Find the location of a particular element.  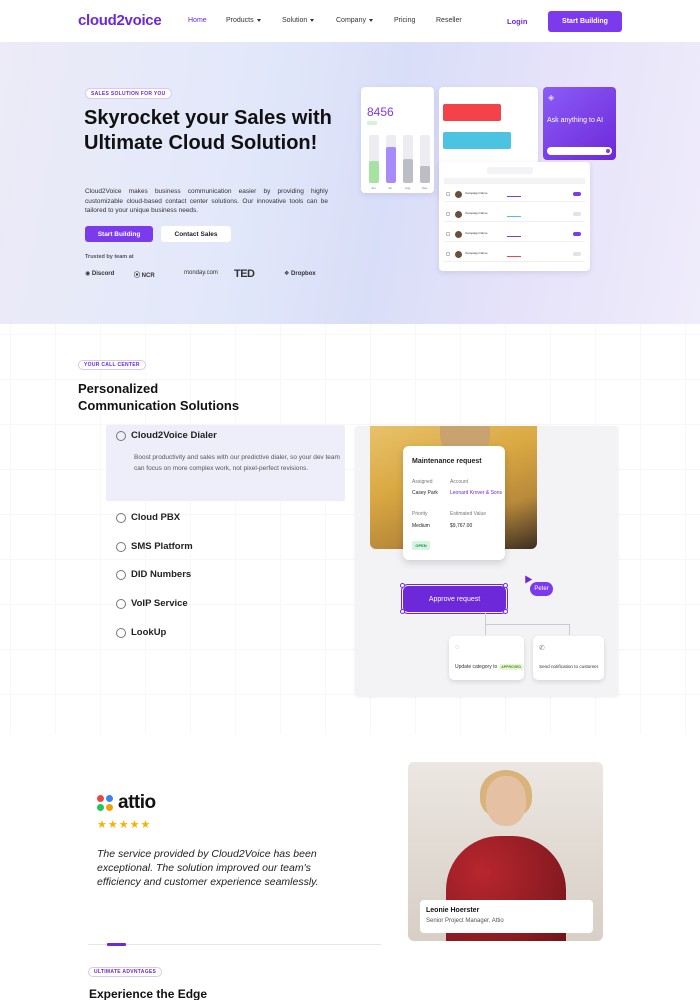

person-name: Leonie Hoerster is located at coordinates (453, 910).